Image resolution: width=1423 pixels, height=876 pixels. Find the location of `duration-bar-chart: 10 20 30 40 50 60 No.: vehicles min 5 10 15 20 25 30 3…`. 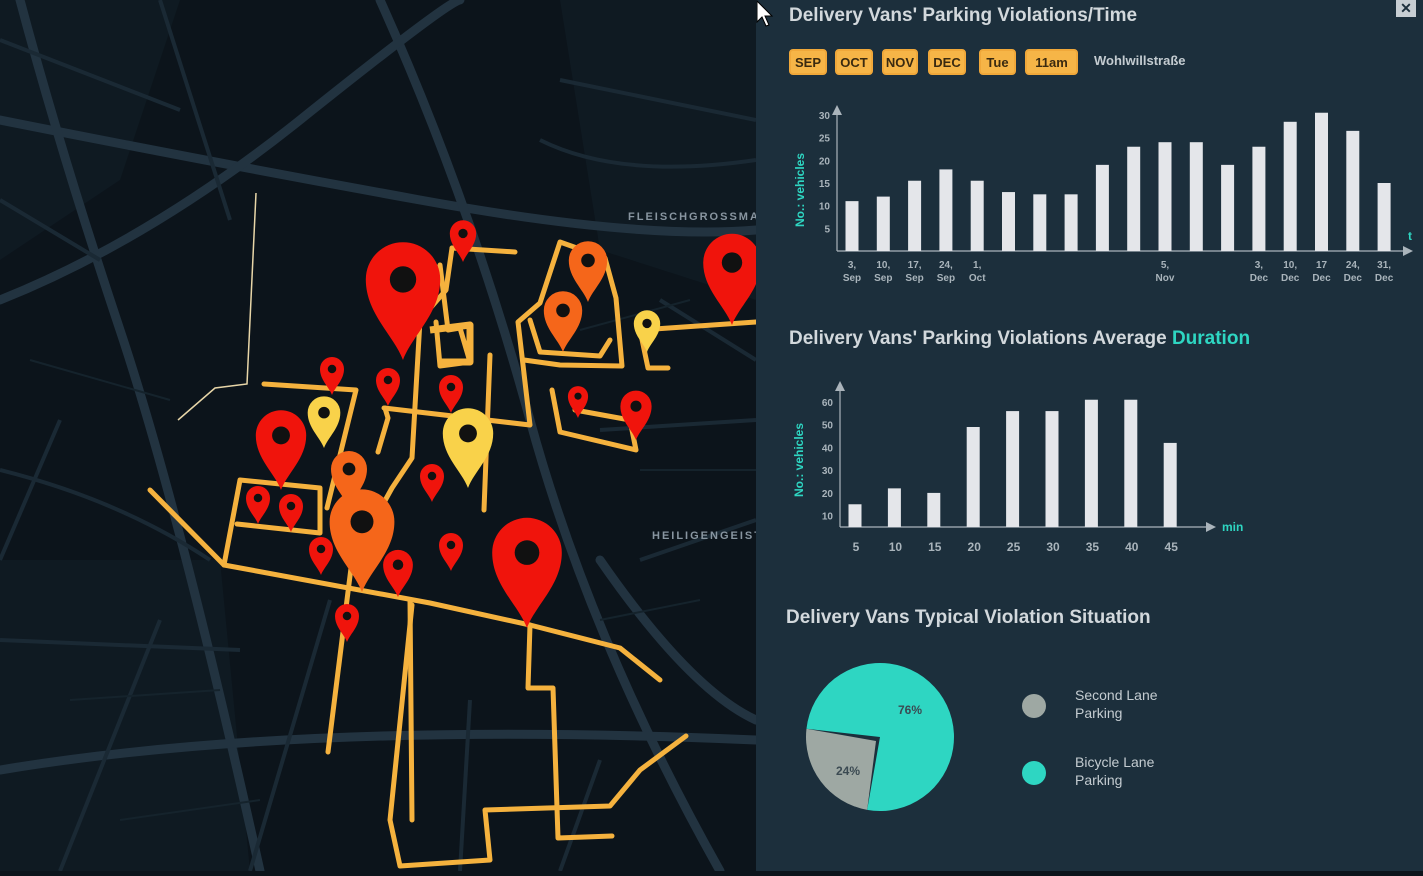

duration-bar-chart: 10 20 30 40 50 60 No.: vehicles min 5 10 15 20 25 30 3… is located at coordinates (1017, 467).